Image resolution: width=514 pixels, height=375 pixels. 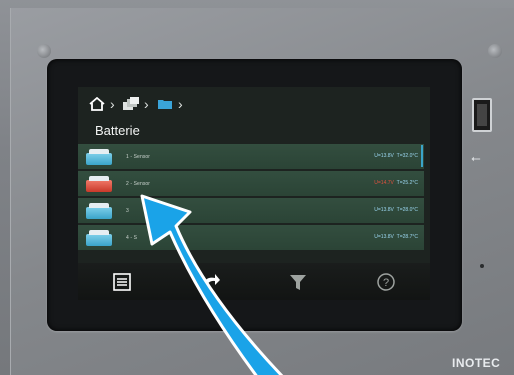 I want to click on temperature-value: T=28.0°C, so click(x=407, y=210).